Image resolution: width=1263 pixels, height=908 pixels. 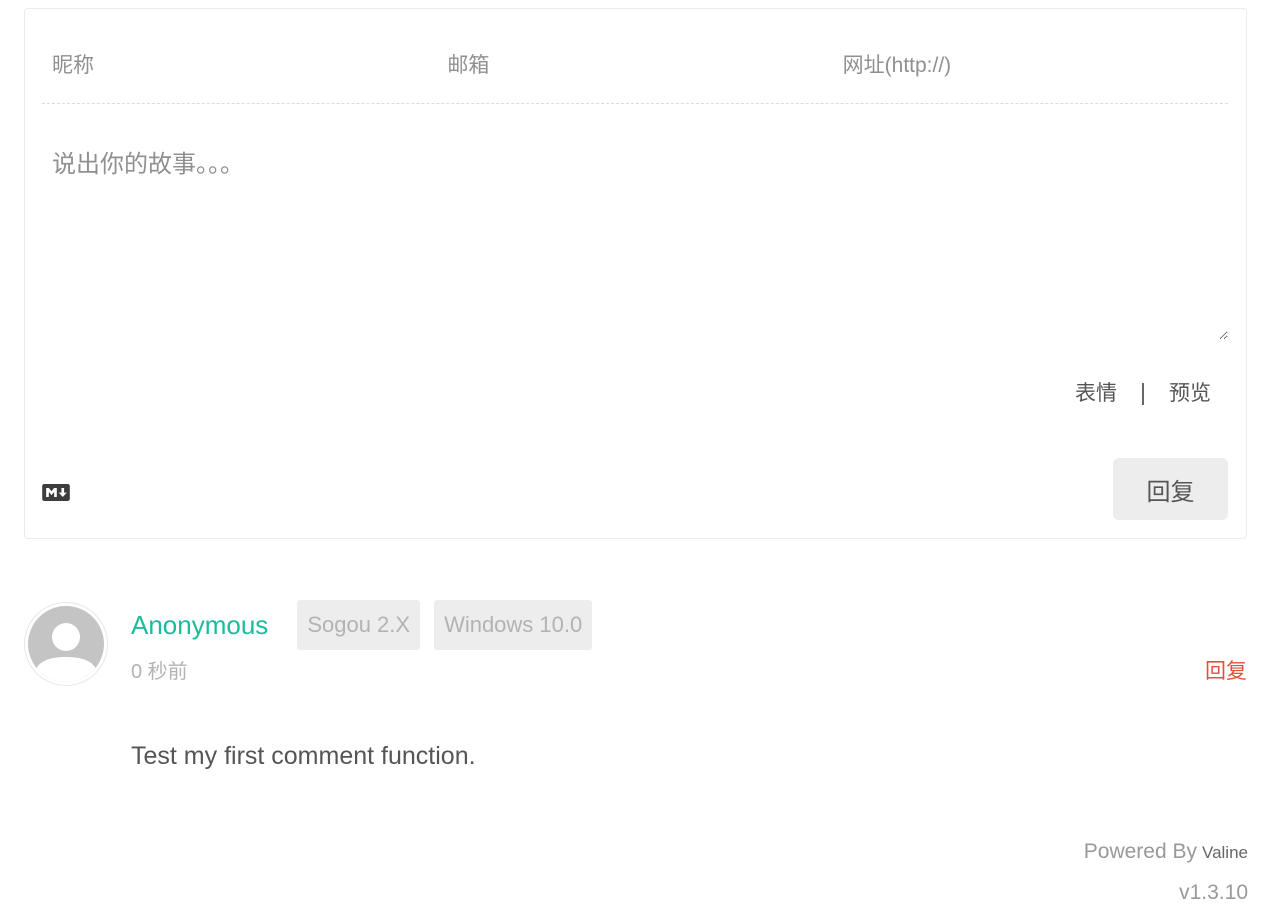 I want to click on avatar, so click(x=66, y=644).